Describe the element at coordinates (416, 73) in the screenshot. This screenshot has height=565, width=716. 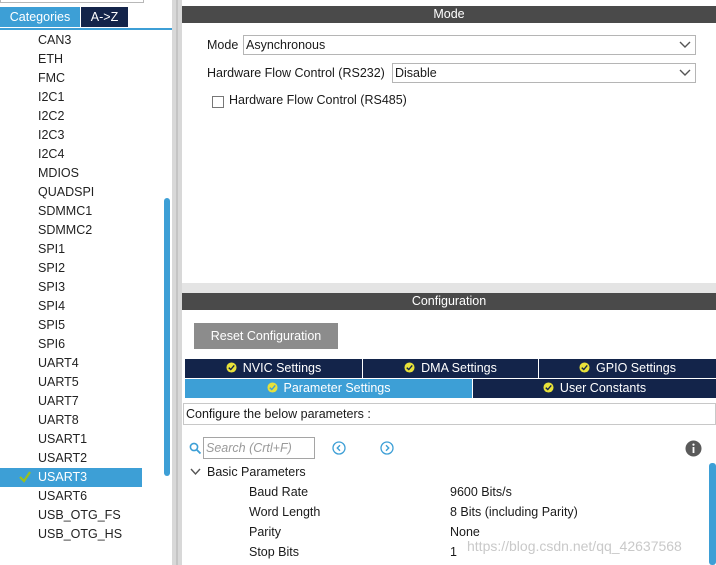
I see `rs232-select-value: Disable` at that location.